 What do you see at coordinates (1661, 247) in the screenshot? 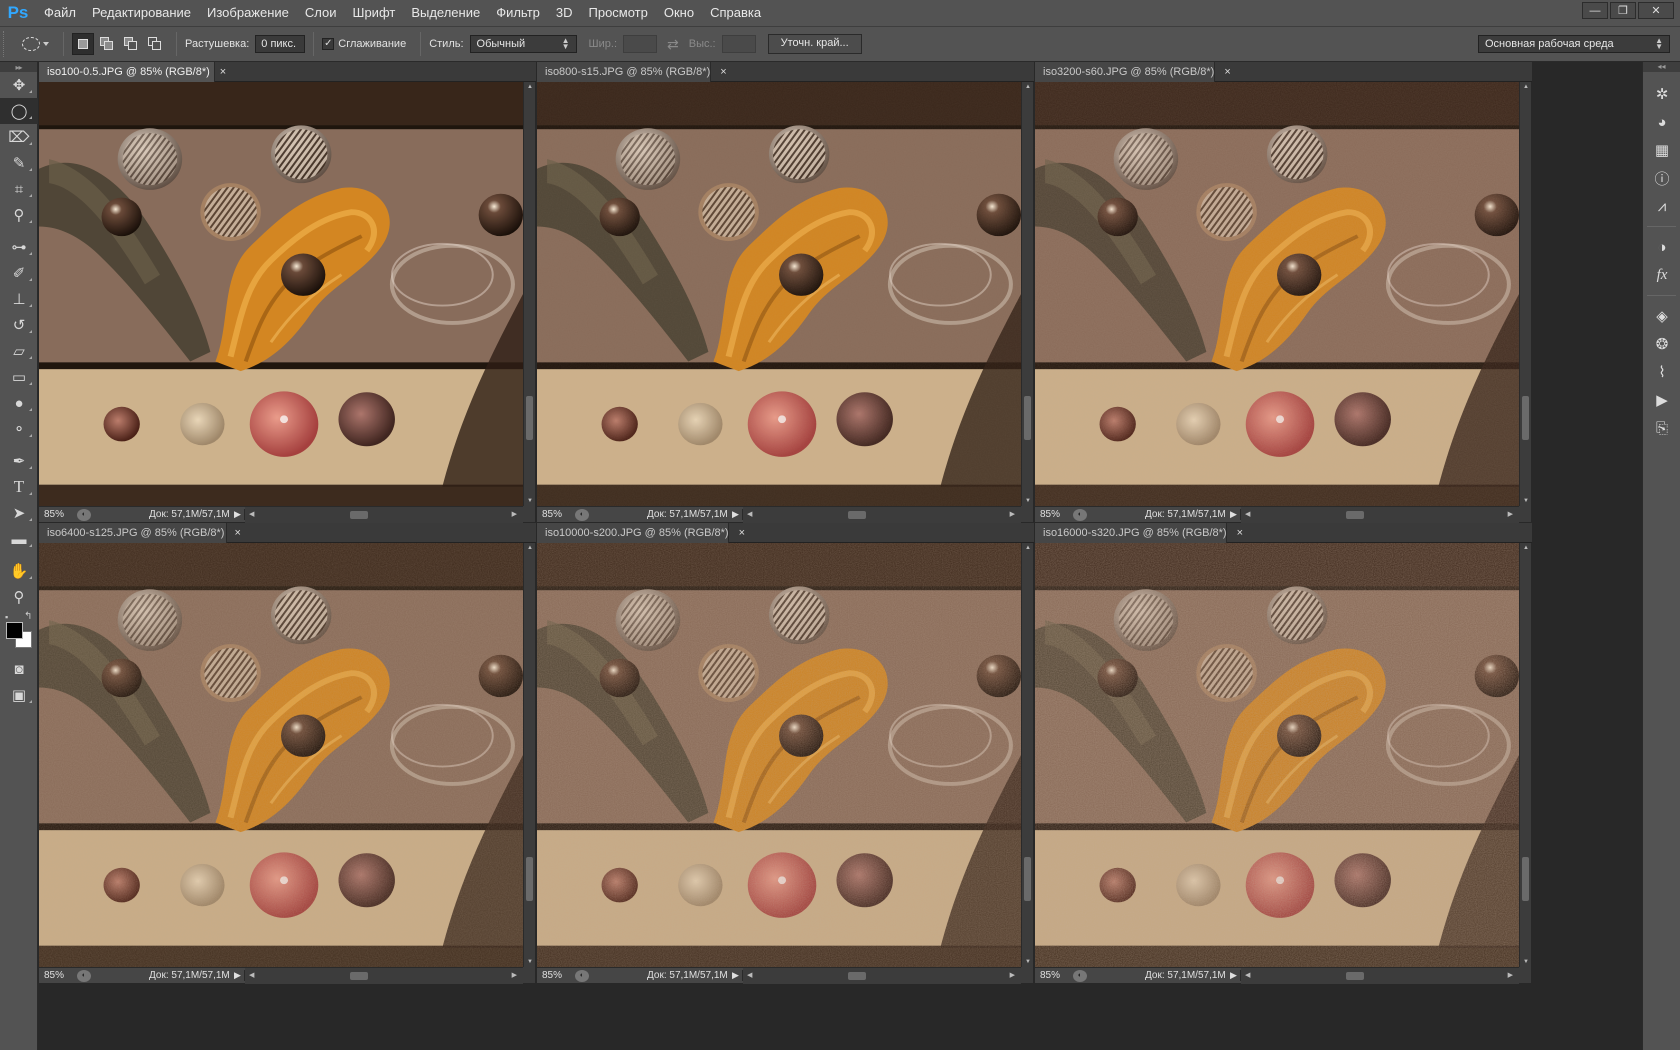
I see `adjustments-icon: ◑` at bounding box center [1661, 247].